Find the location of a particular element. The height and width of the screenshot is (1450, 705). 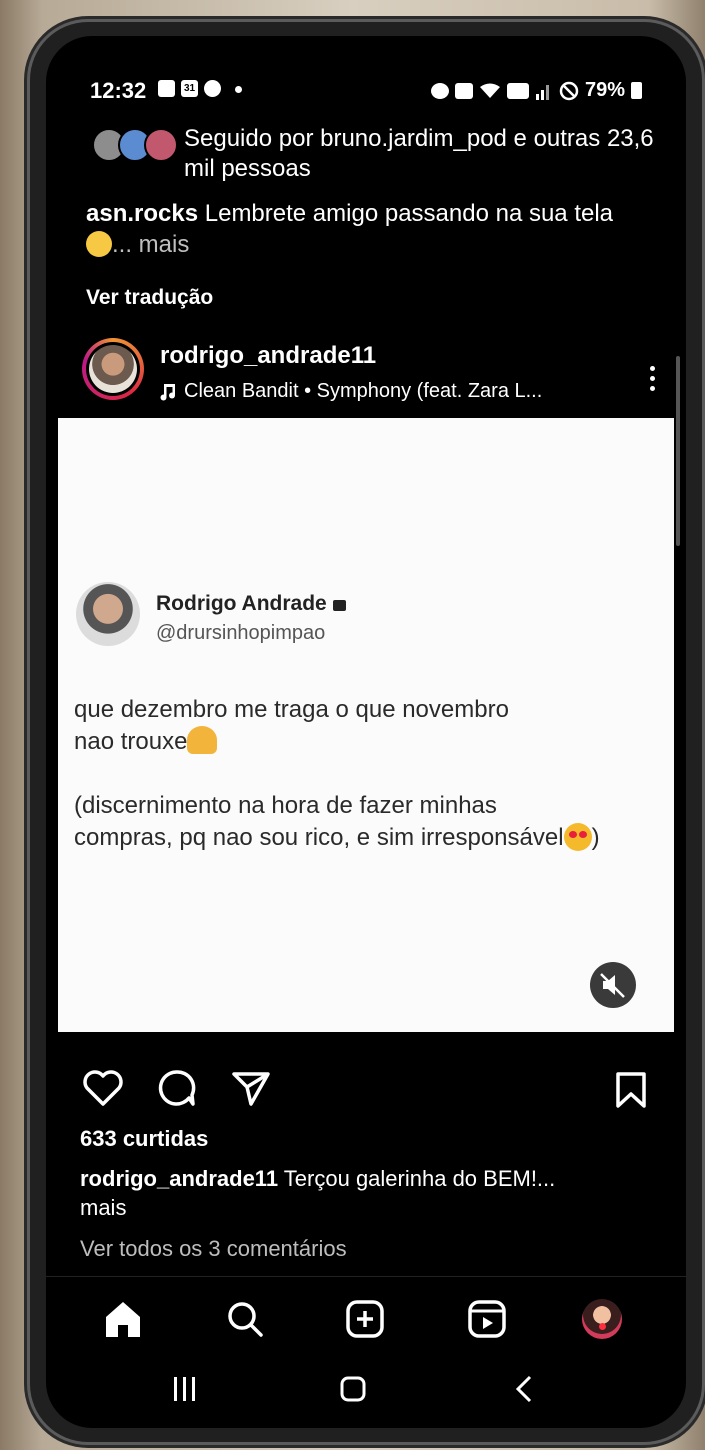

status-system-icons: 79% is located at coordinates (536, 90).